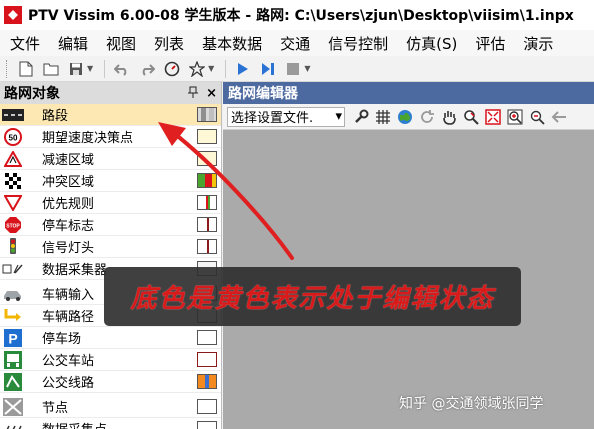  Describe the element at coordinates (13, 181) in the screenshot. I see `checkered-flag-icon` at that location.